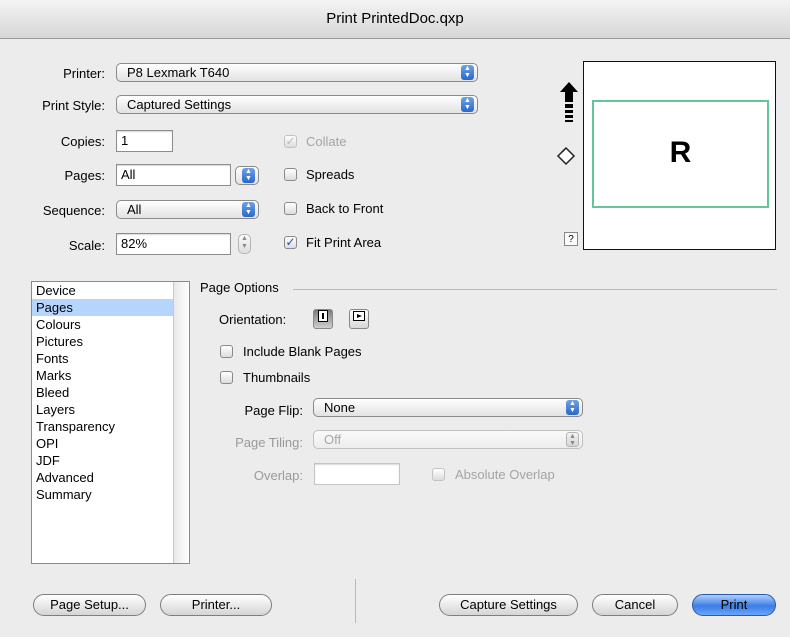 The width and height of the screenshot is (790, 637). I want to click on absolute-overlap-label: Absolute Overlap, so click(505, 474).